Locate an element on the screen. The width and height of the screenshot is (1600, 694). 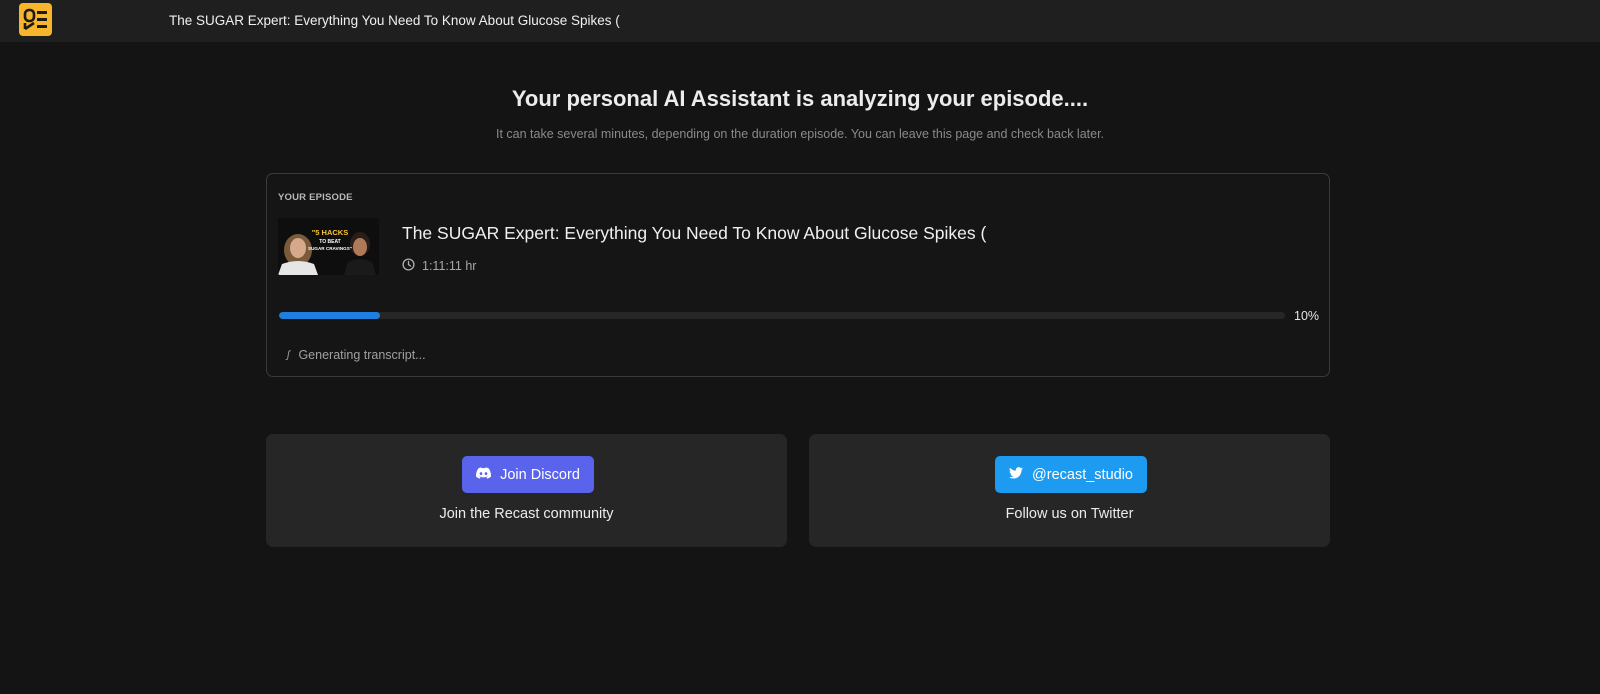
twitter-card: @recast_studio Follow us on Twitter is located at coordinates (1069, 490).